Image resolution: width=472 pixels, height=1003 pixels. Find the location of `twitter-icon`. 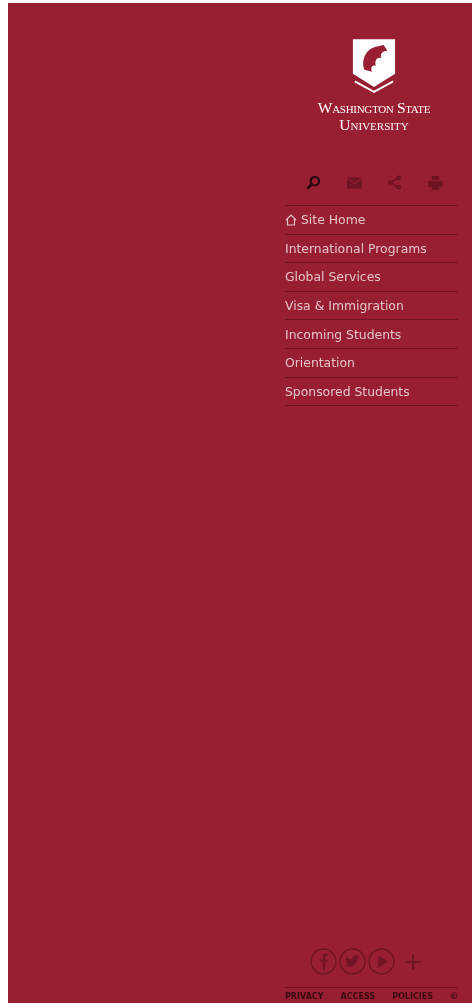

twitter-icon is located at coordinates (352, 961).